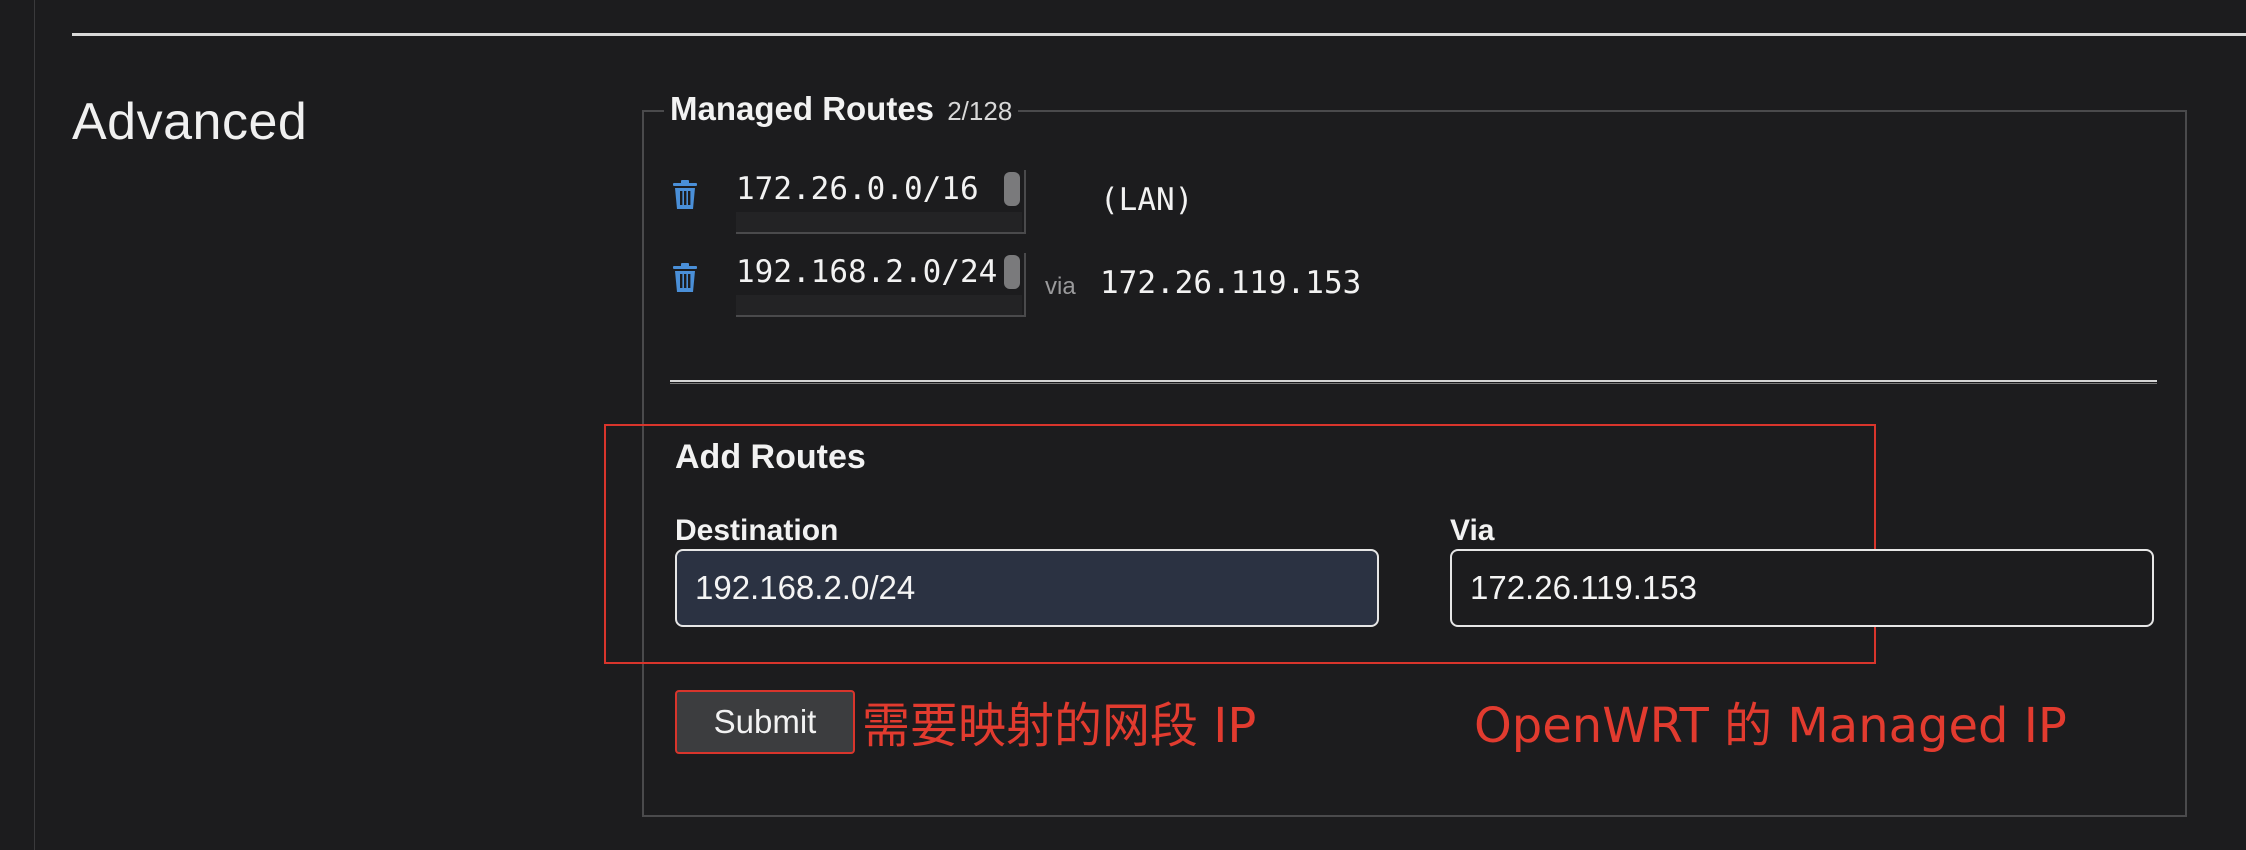 This screenshot has width=2246, height=850. Describe the element at coordinates (765, 722) in the screenshot. I see `submit-button: Submit` at that location.